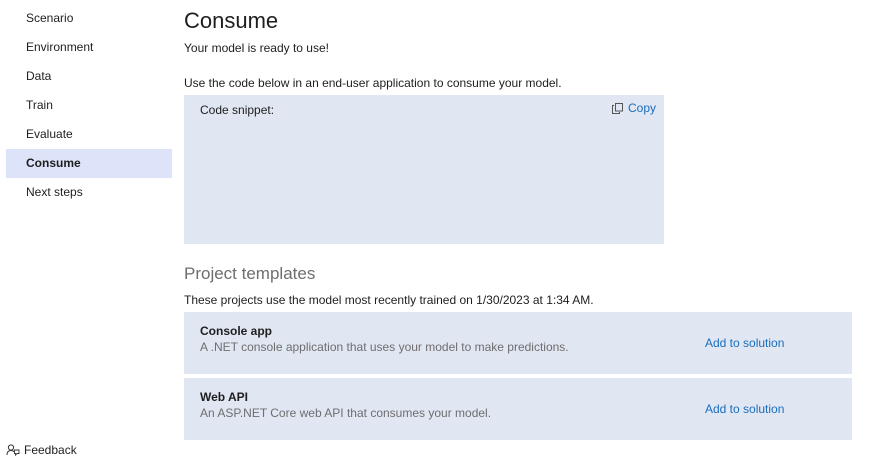 The image size is (869, 459). What do you see at coordinates (89, 163) in the screenshot?
I see `sidebar-item-consume: Consume` at bounding box center [89, 163].